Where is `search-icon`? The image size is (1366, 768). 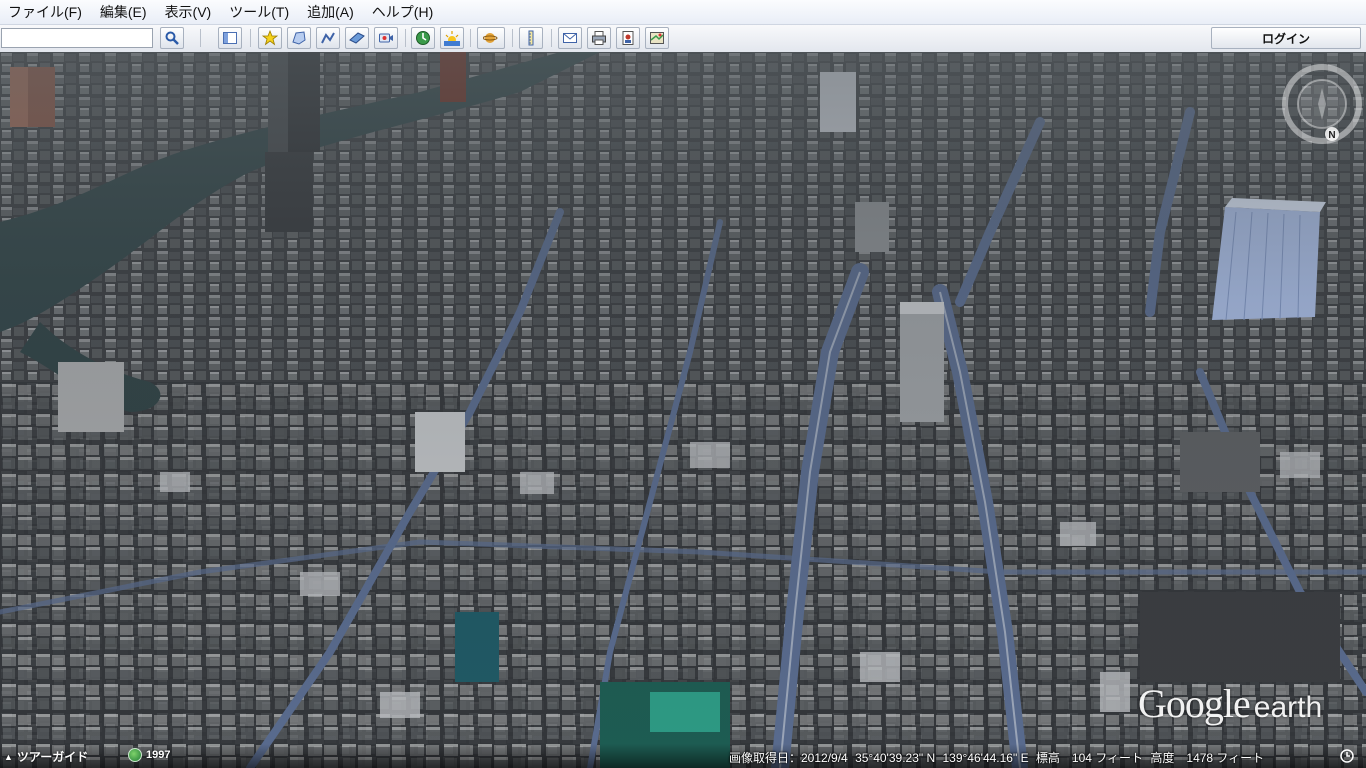 search-icon is located at coordinates (172, 38).